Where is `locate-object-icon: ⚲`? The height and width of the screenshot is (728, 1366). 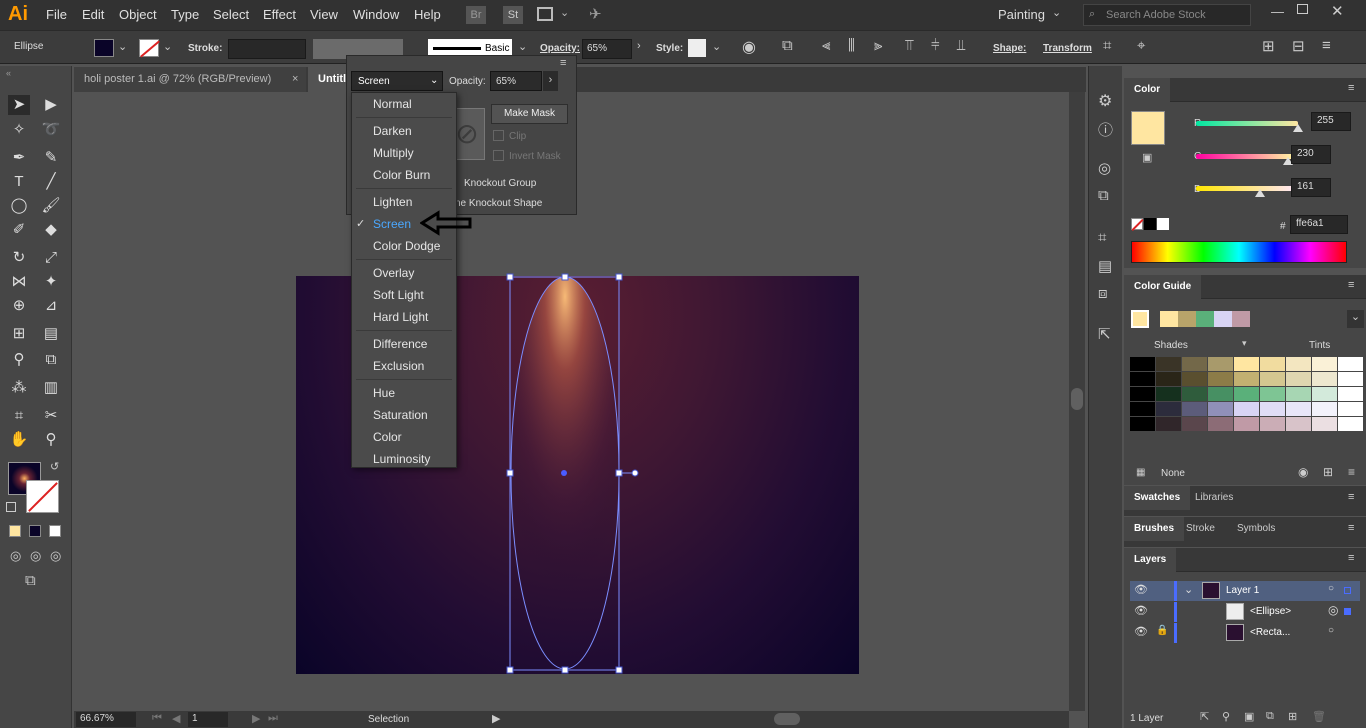 locate-object-icon: ⚲ is located at coordinates (1226, 716).